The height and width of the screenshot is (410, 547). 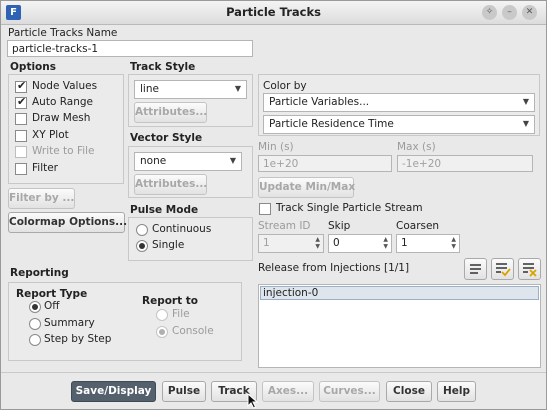 I want to click on reporting-heading: Reporting, so click(x=39, y=273).